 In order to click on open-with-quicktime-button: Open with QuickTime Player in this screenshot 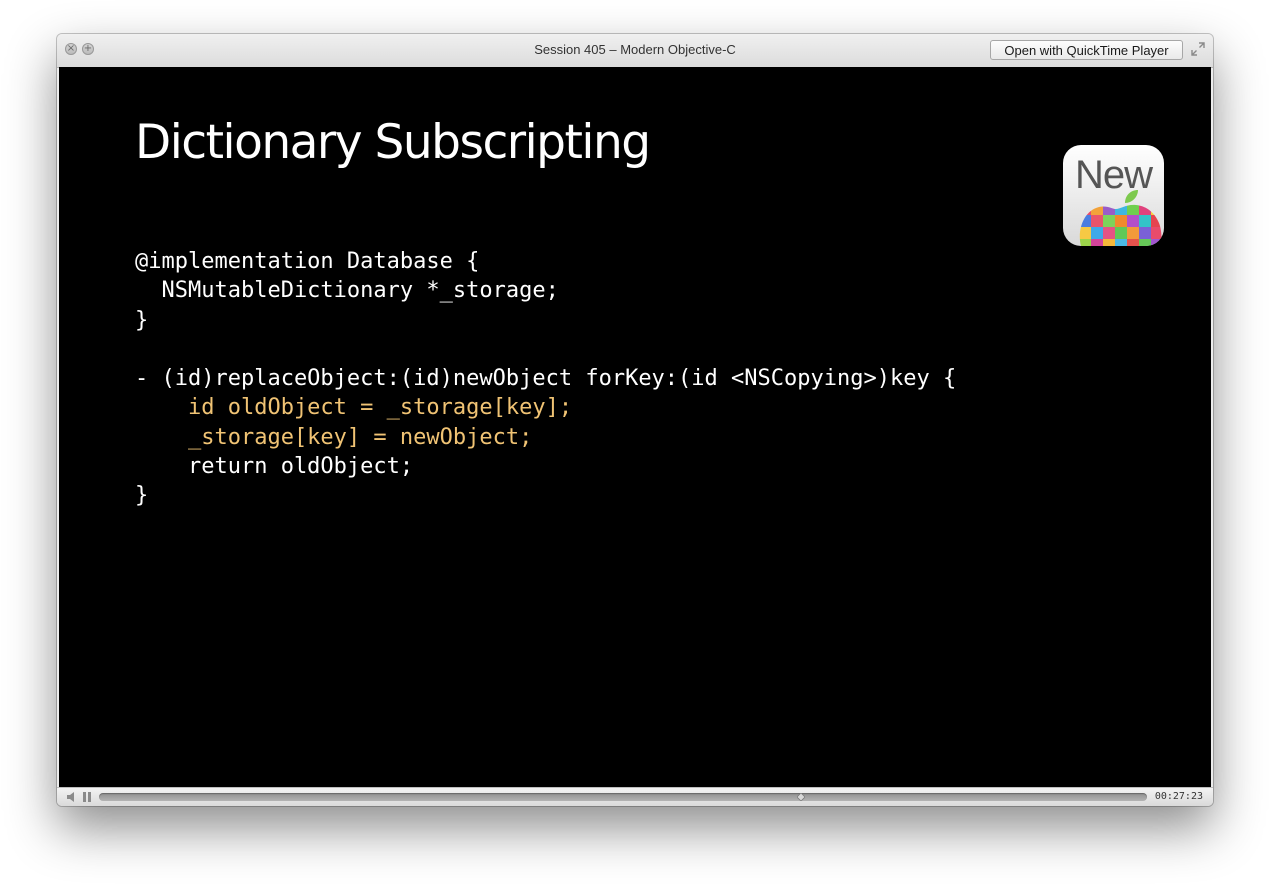, I will do `click(1086, 50)`.